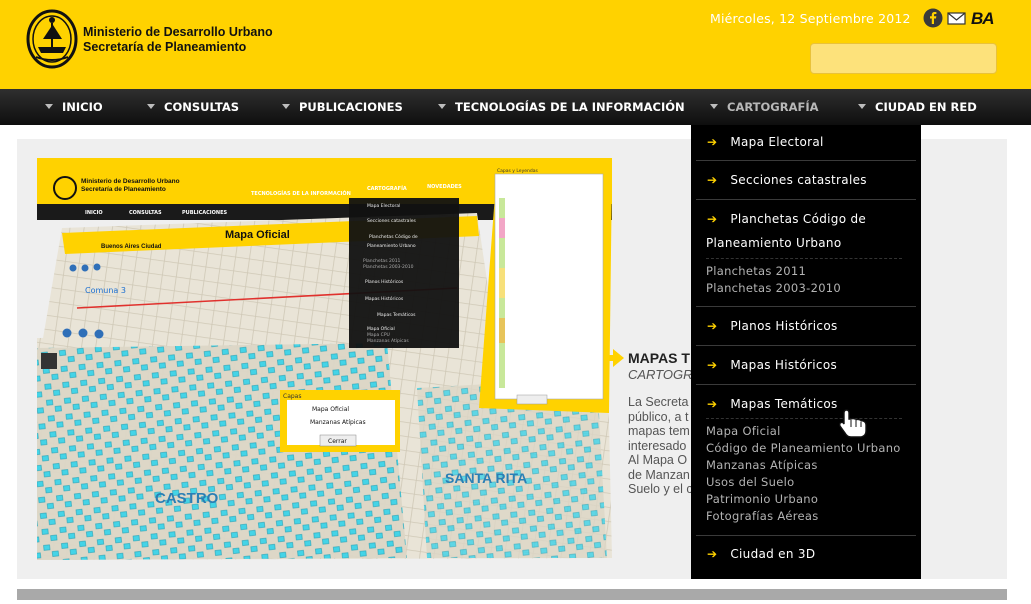 The height and width of the screenshot is (604, 1031). What do you see at coordinates (784, 365) in the screenshot?
I see `dropdown-item-label: Mapas Históricos` at bounding box center [784, 365].